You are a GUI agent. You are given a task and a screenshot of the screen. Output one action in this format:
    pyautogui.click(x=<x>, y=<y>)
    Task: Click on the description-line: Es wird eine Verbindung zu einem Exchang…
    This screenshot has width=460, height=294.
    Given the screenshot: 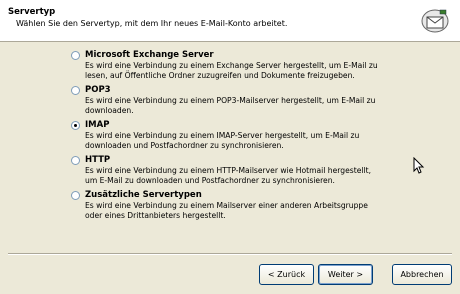 What is the action you would take?
    pyautogui.click(x=231, y=65)
    